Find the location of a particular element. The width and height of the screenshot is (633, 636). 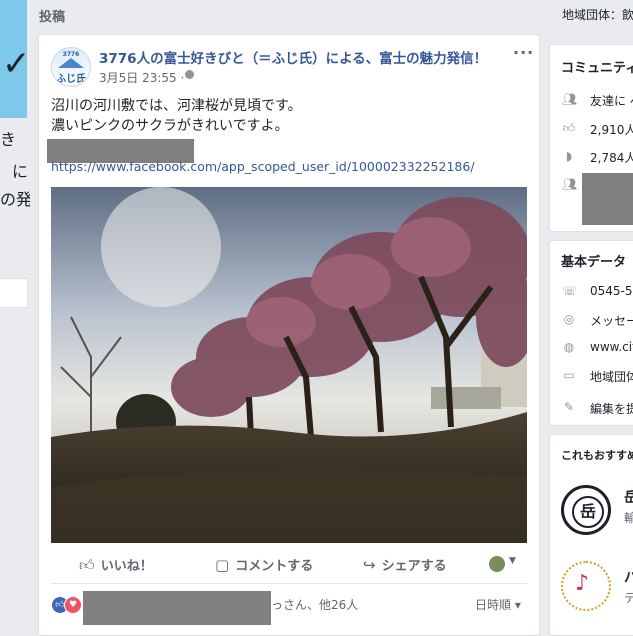

website-link: www.city is located at coordinates (611, 347).